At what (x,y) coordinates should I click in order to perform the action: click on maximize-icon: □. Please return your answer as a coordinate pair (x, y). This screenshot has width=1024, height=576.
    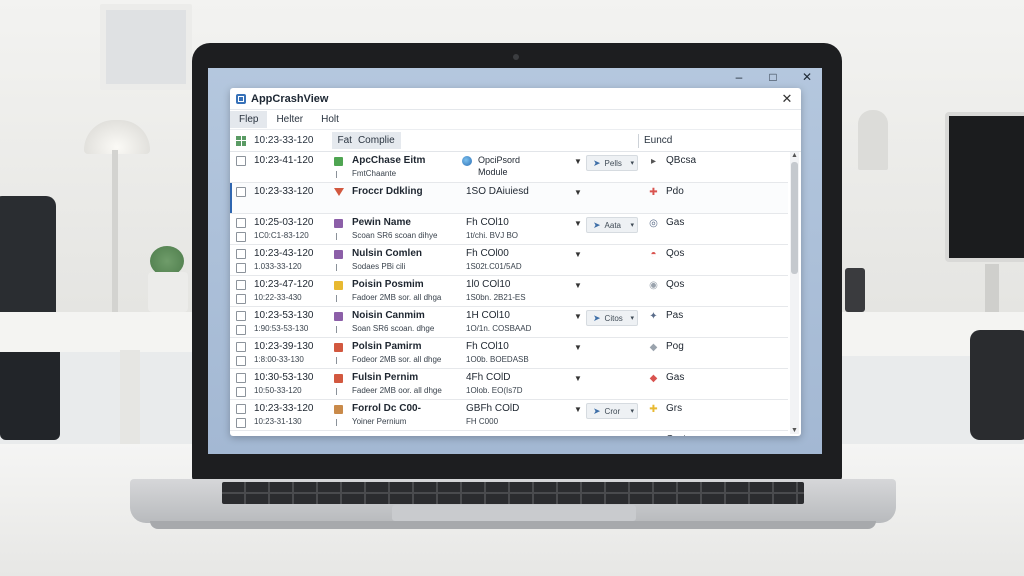
    Looking at the image, I should click on (773, 77).